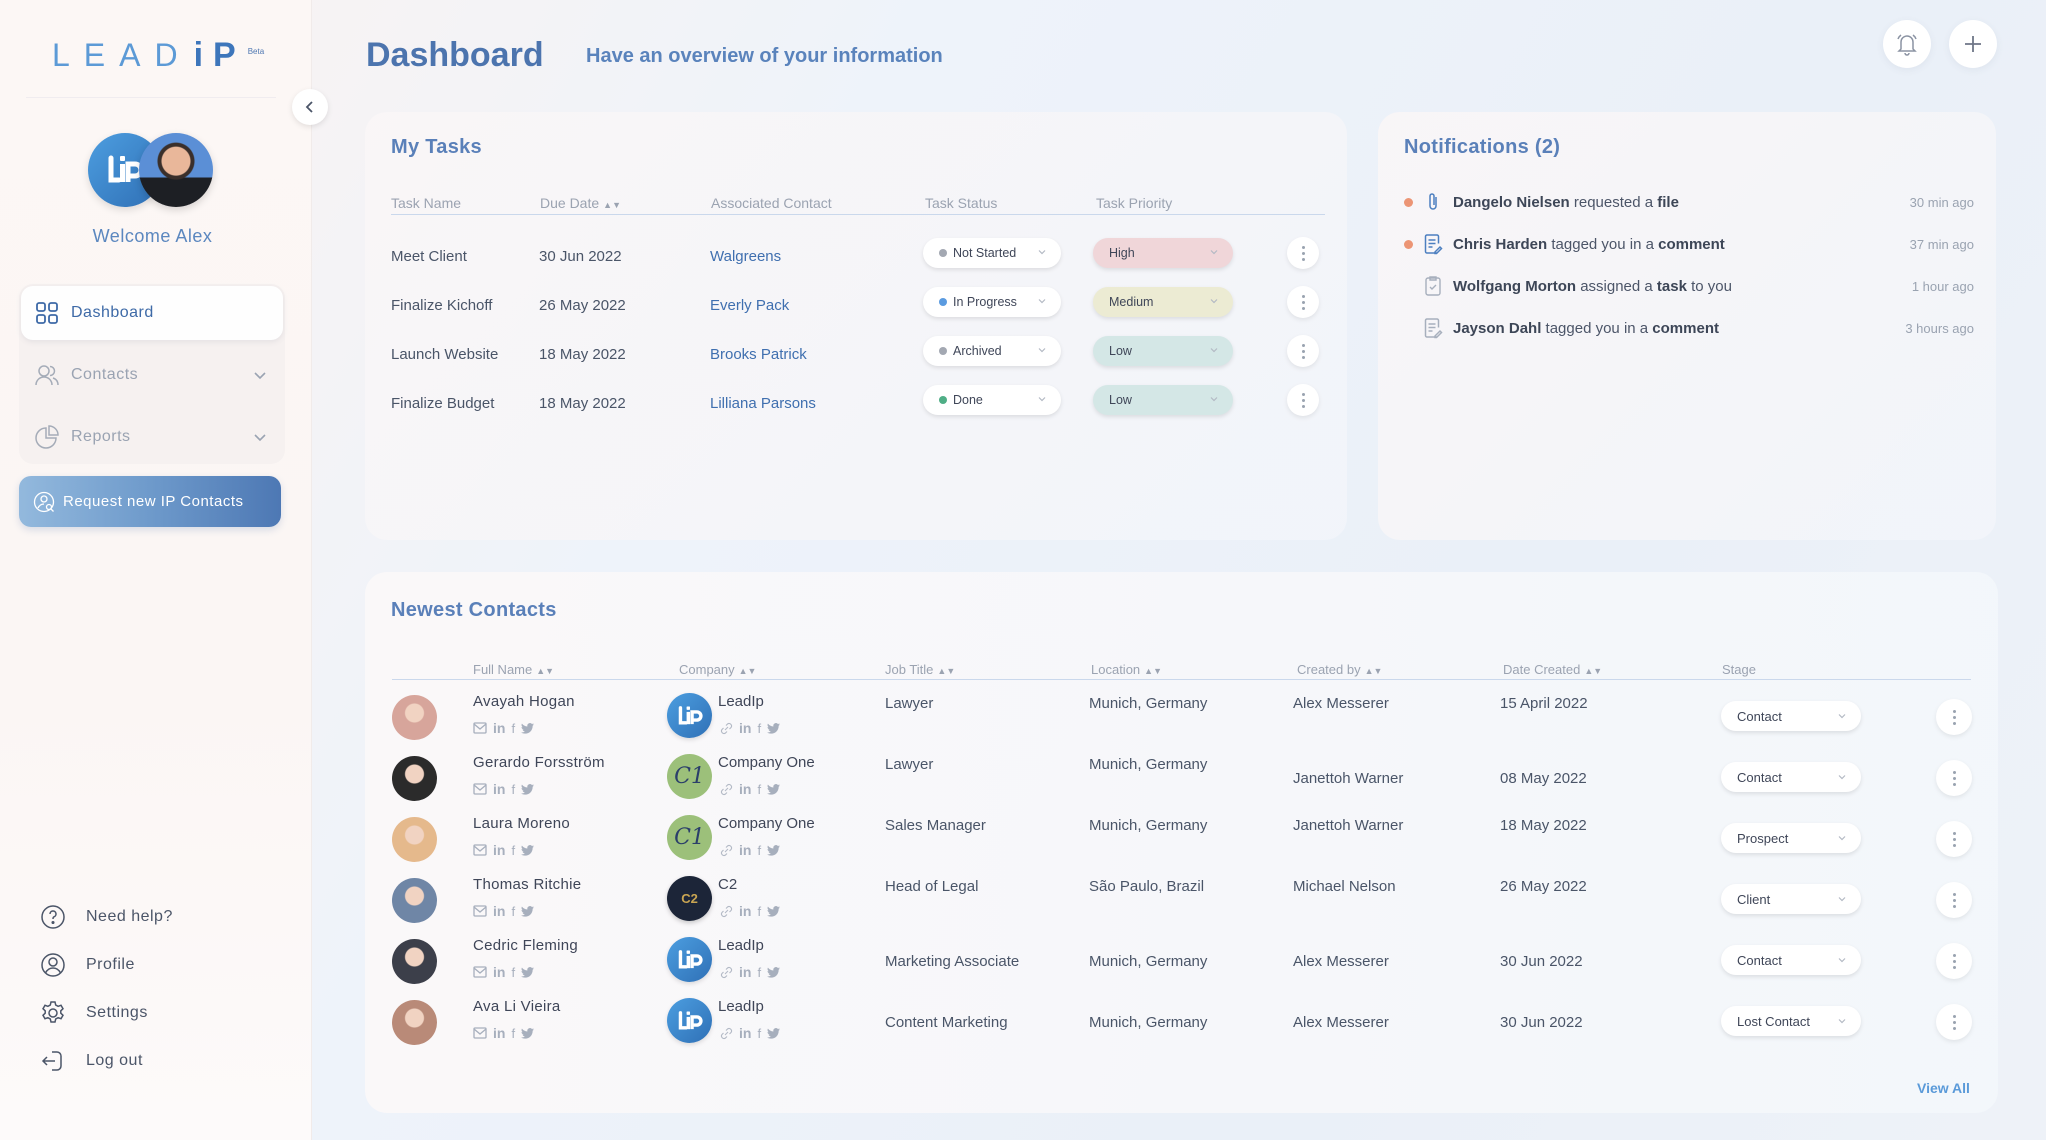  Describe the element at coordinates (1973, 44) in the screenshot. I see `add-button` at that location.